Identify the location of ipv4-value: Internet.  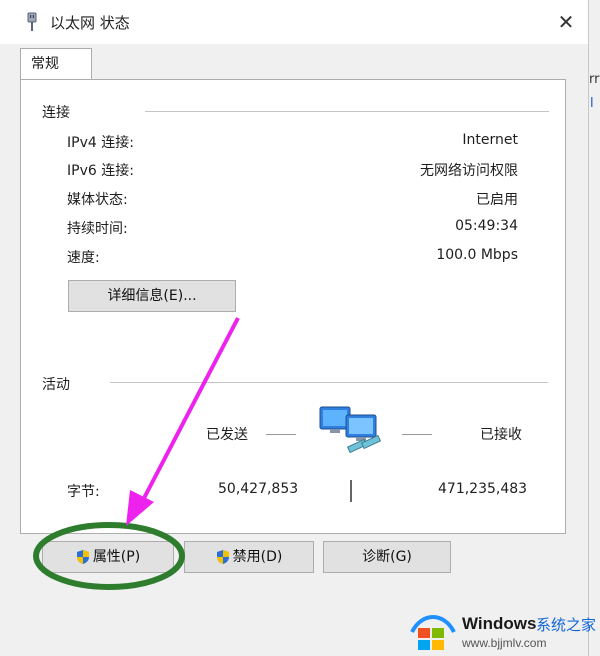
(490, 140).